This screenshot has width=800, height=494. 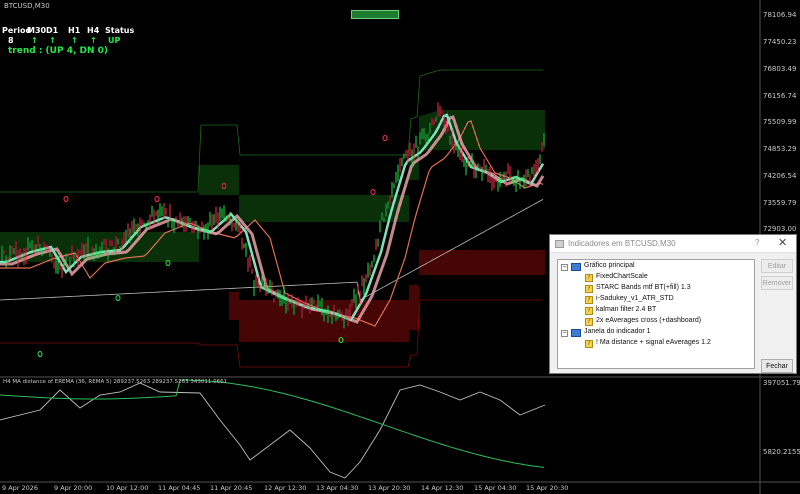 What do you see at coordinates (442, 488) in the screenshot?
I see `time-label: 14 Apr 12:30` at bounding box center [442, 488].